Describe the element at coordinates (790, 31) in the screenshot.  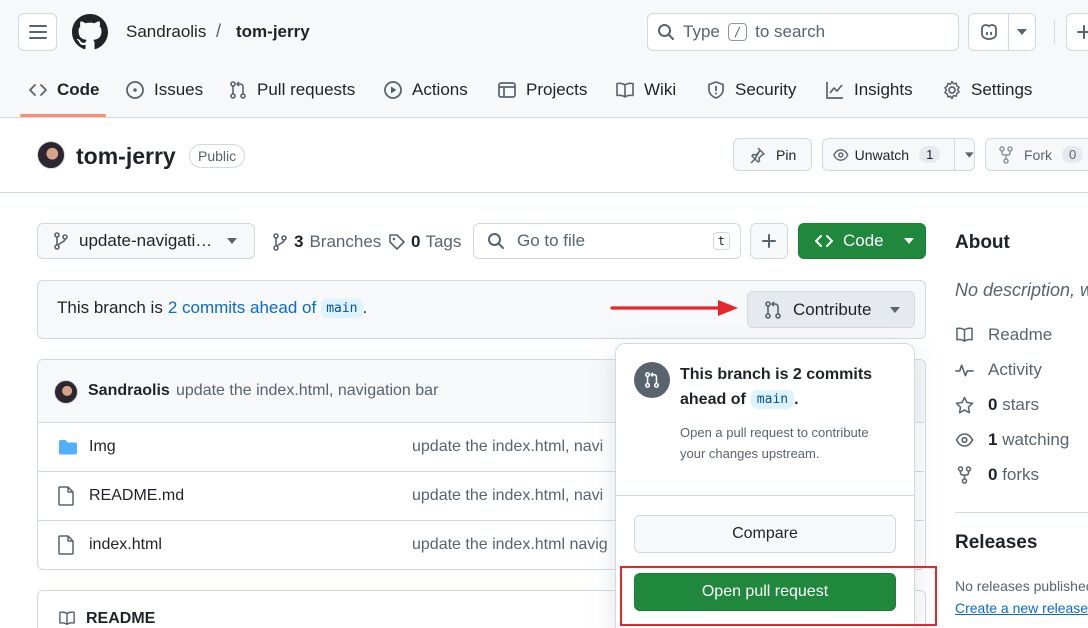
I see `search-suffix: to search` at that location.